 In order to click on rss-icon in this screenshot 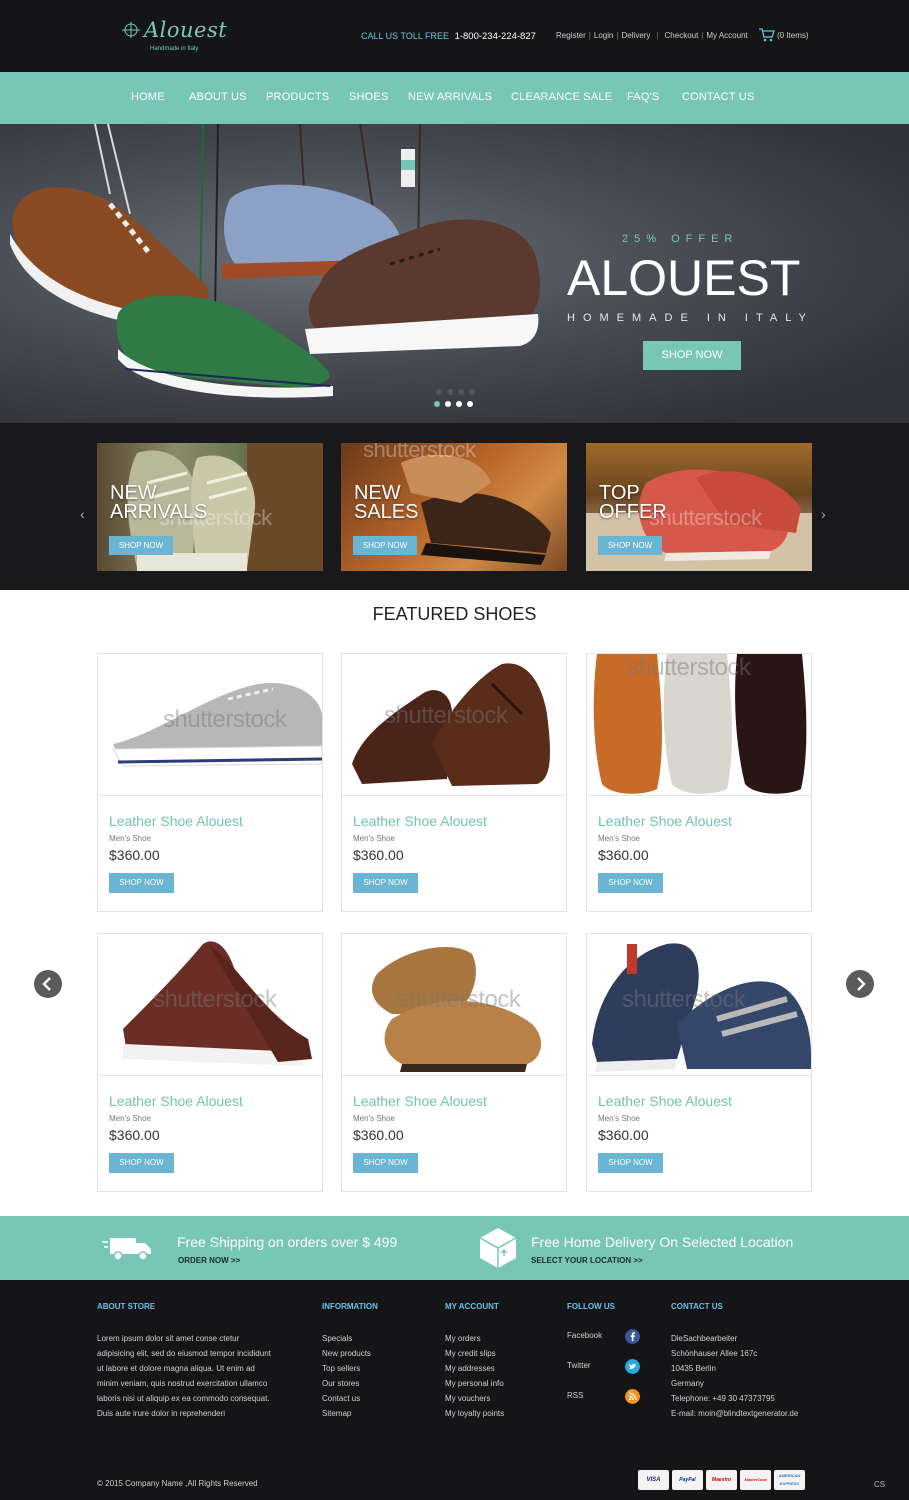, I will do `click(632, 1396)`.